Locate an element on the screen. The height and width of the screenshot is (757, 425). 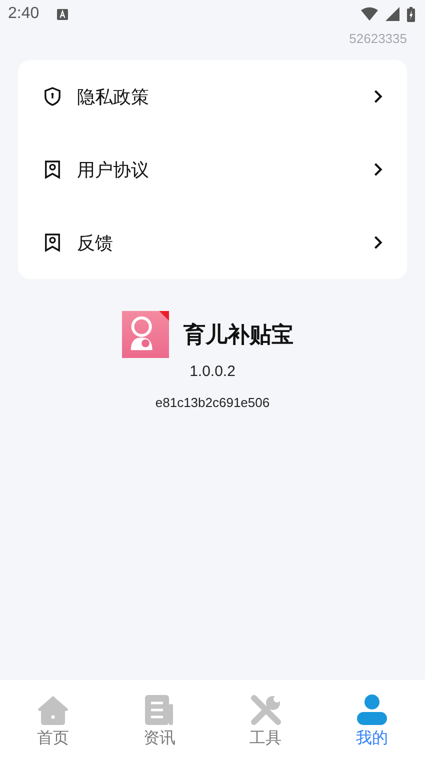
tools-icon is located at coordinates (266, 710).